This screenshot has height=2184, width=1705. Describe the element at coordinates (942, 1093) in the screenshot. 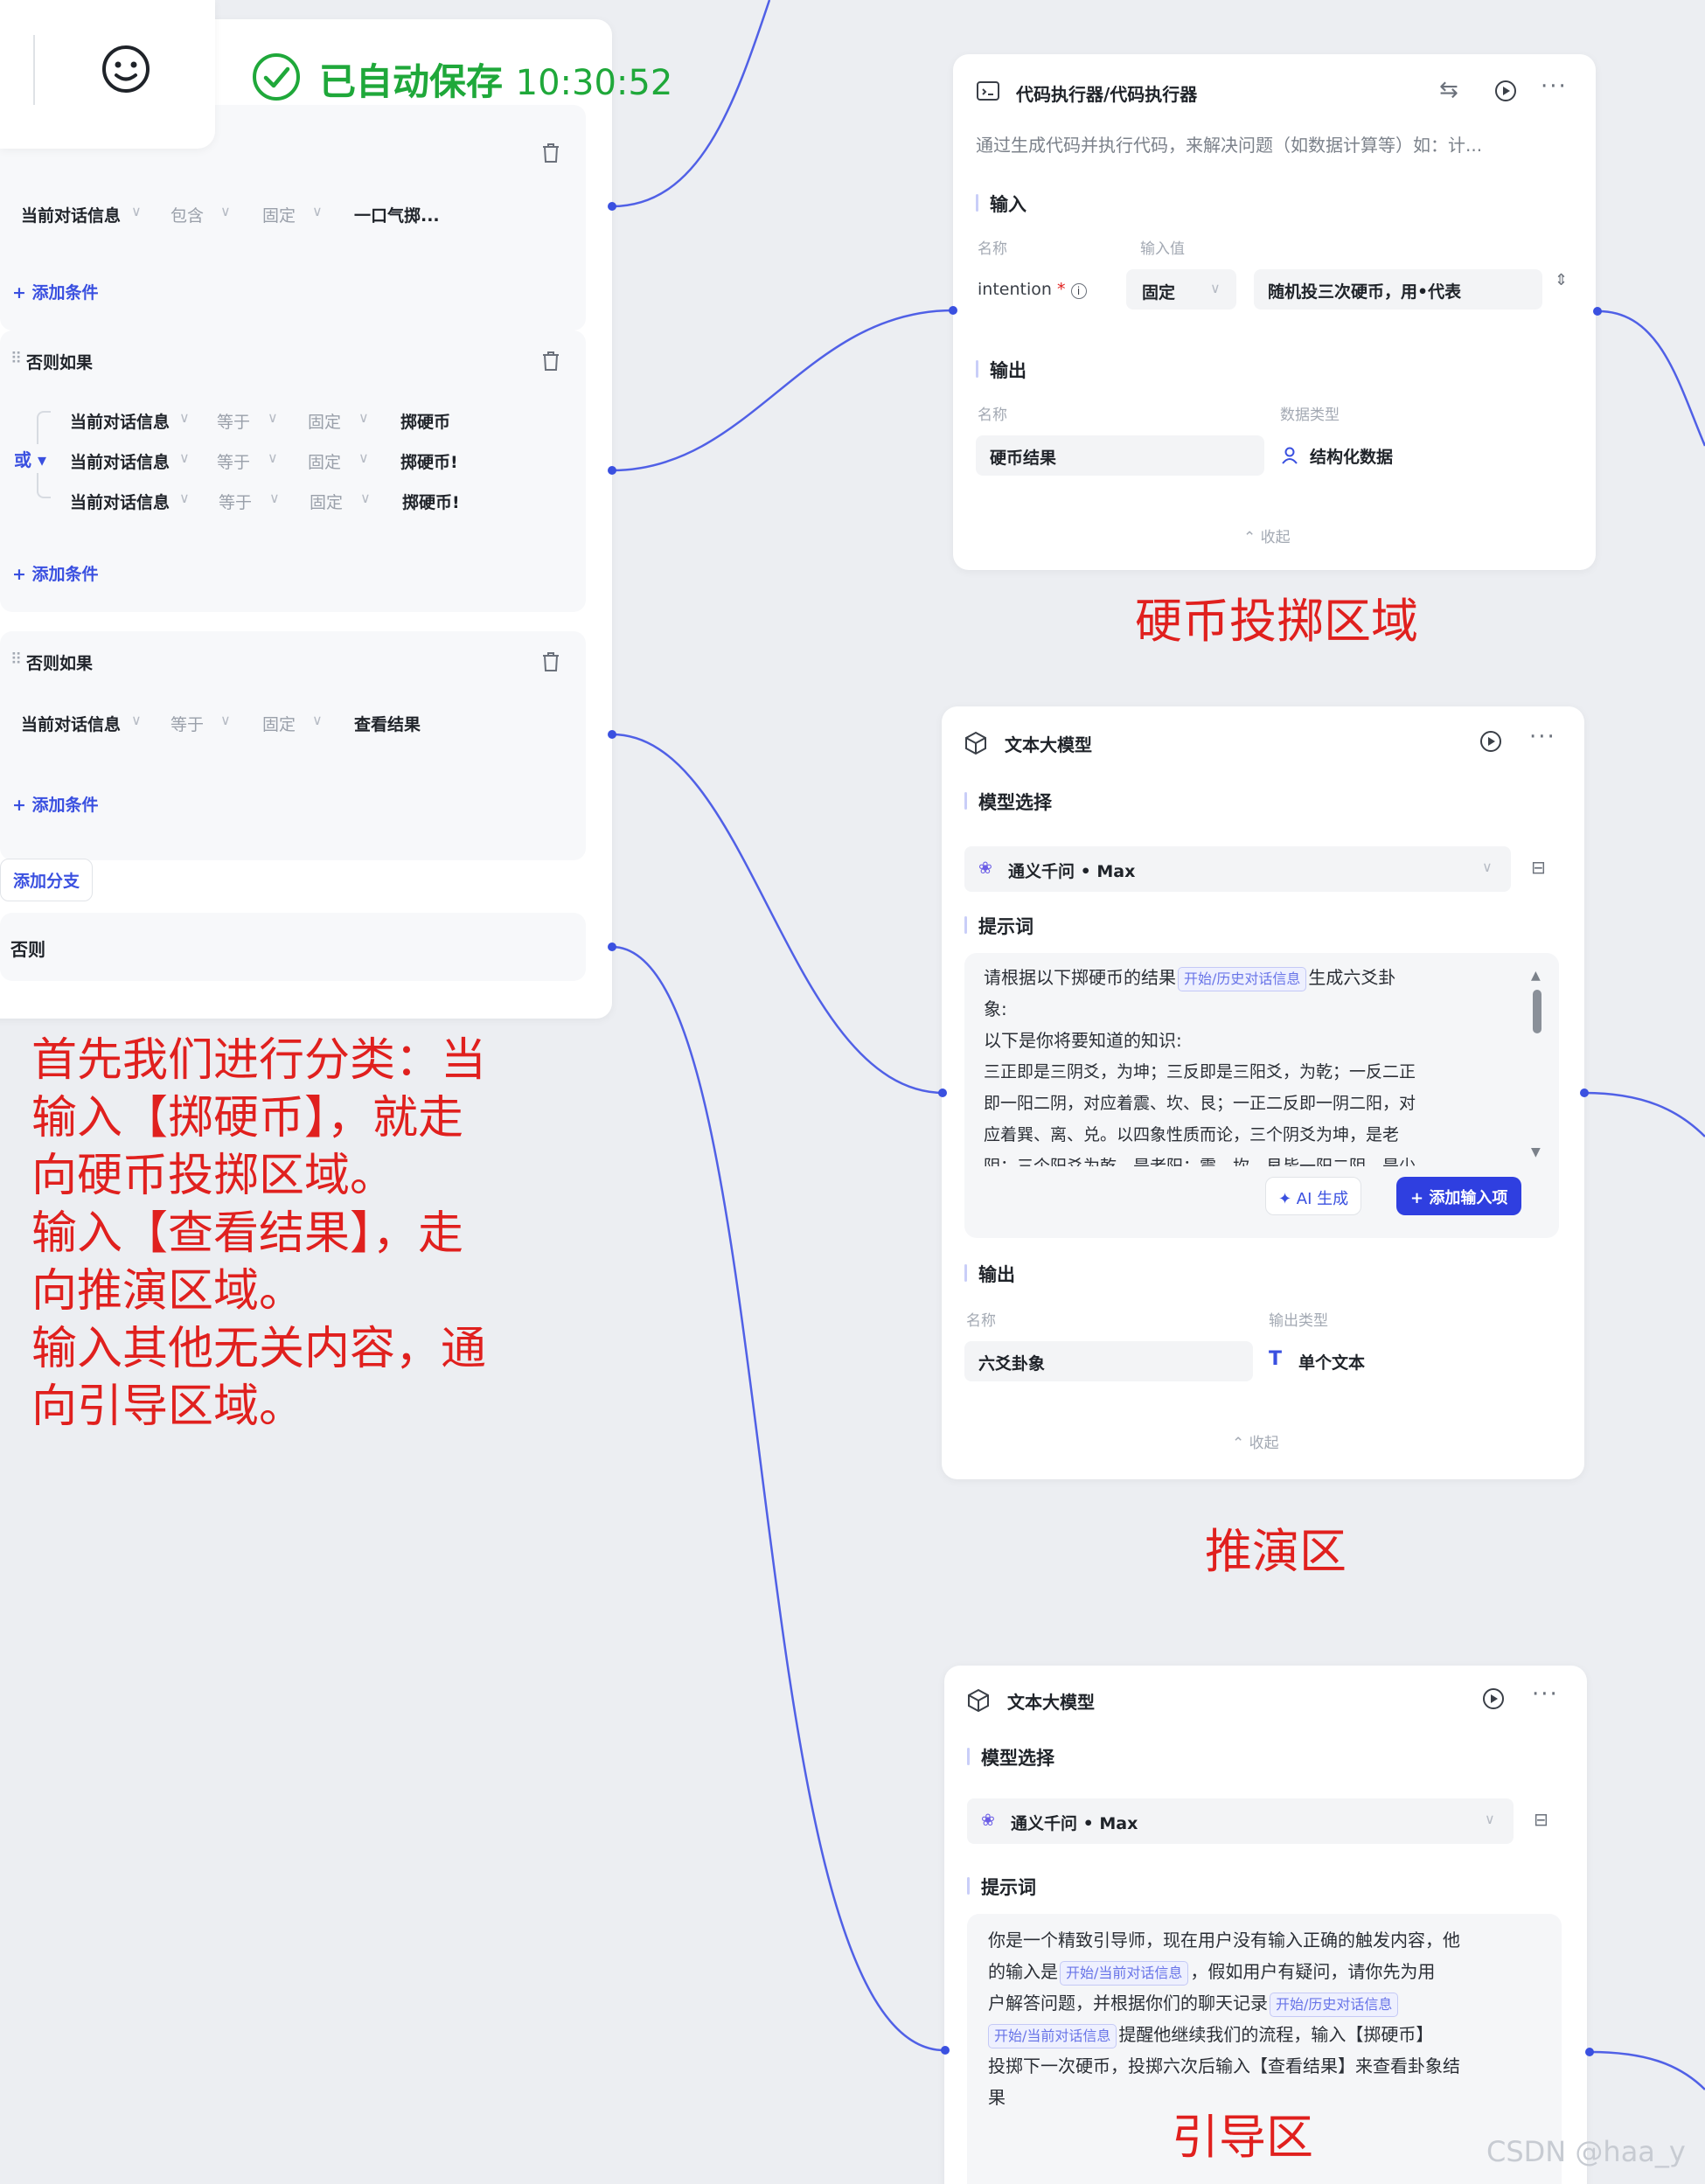

I see `llm1-input-port` at that location.